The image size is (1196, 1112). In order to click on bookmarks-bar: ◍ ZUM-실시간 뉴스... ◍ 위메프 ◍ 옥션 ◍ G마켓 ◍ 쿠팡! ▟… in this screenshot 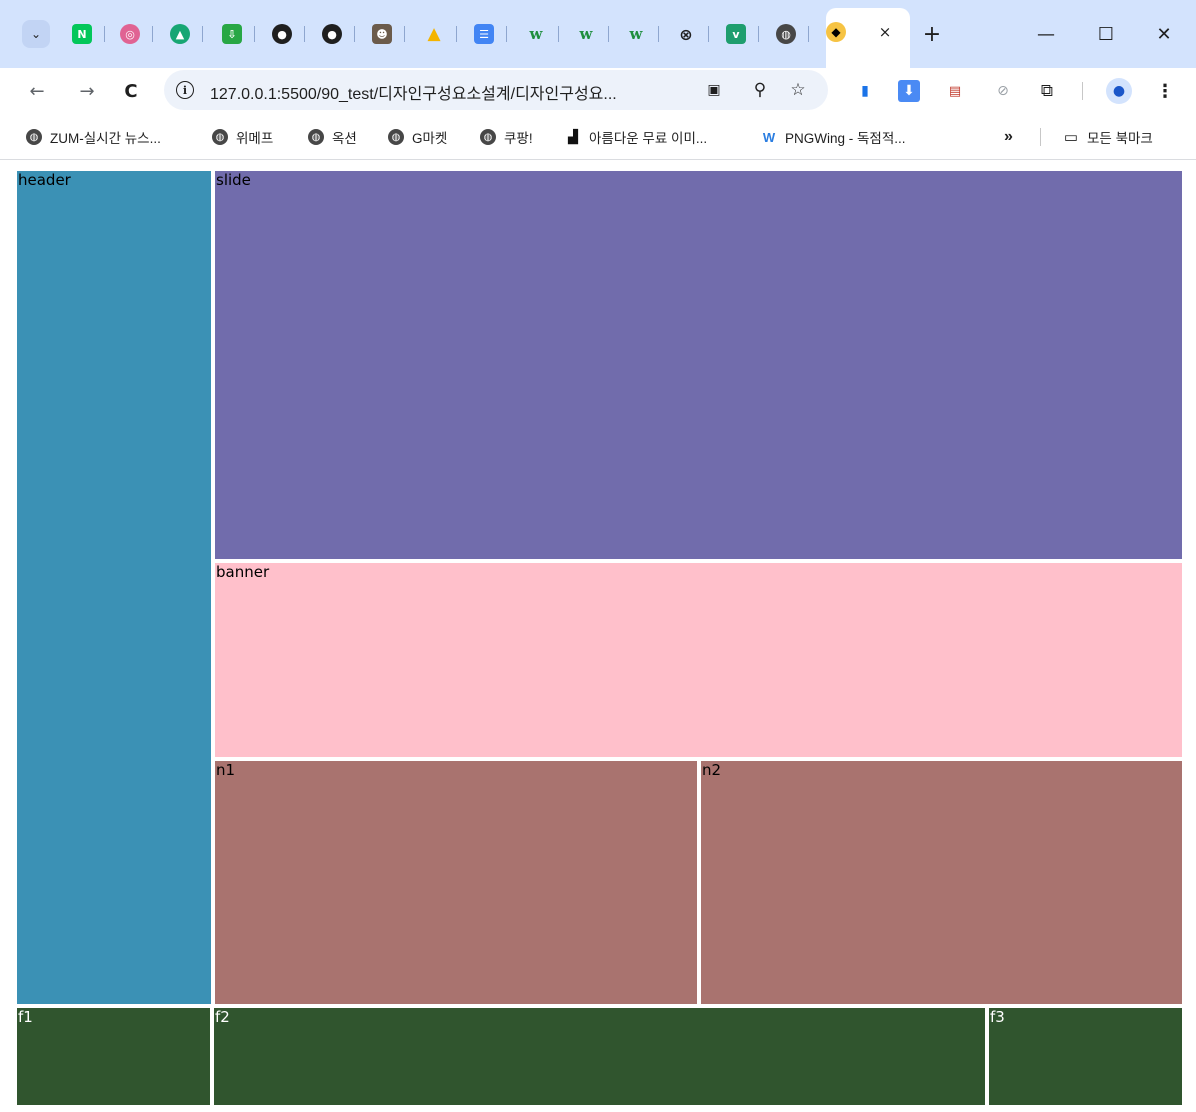, I will do `click(598, 137)`.